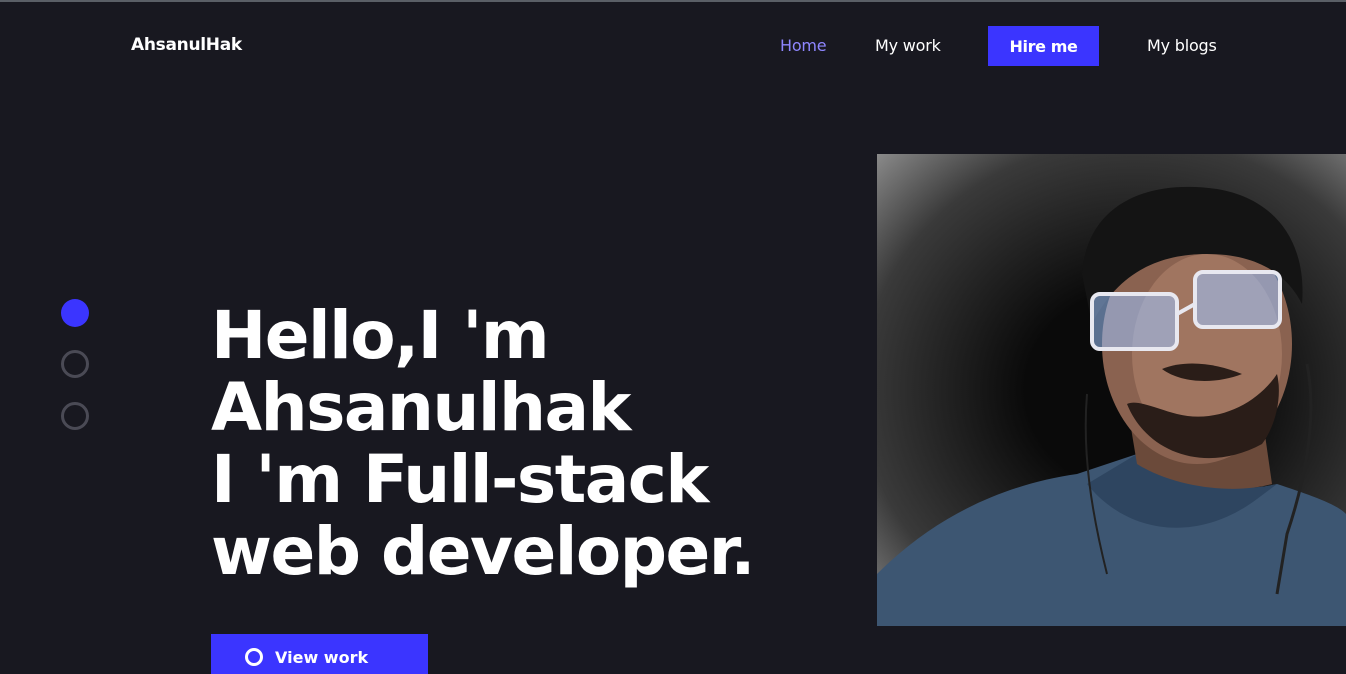 The height and width of the screenshot is (674, 1346). I want to click on hire-me-button: Hire me, so click(1043, 46).